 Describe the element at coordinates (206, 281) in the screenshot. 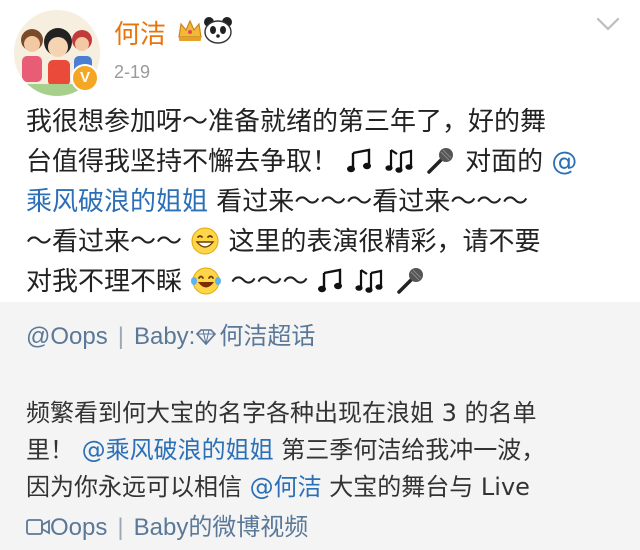

I see `laugh-tears-emoji-icon` at that location.